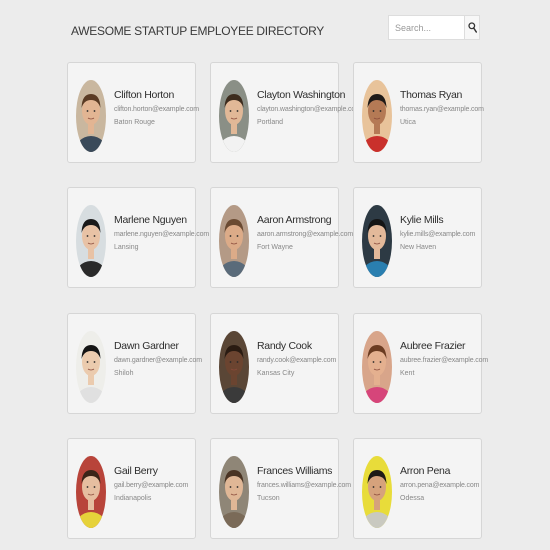  I want to click on employee-email: frances.williams@example.com, so click(304, 485).